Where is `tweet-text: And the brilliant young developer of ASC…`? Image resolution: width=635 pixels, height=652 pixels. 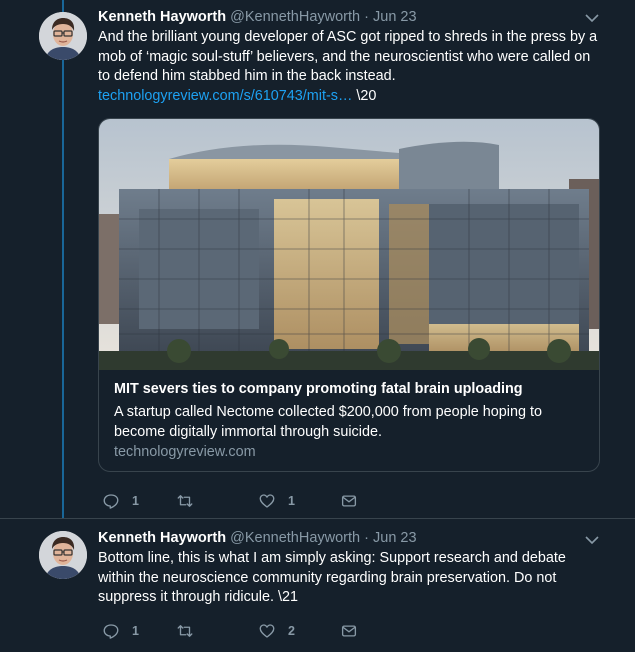 tweet-text: And the brilliant young developer of ASC… is located at coordinates (350, 67).